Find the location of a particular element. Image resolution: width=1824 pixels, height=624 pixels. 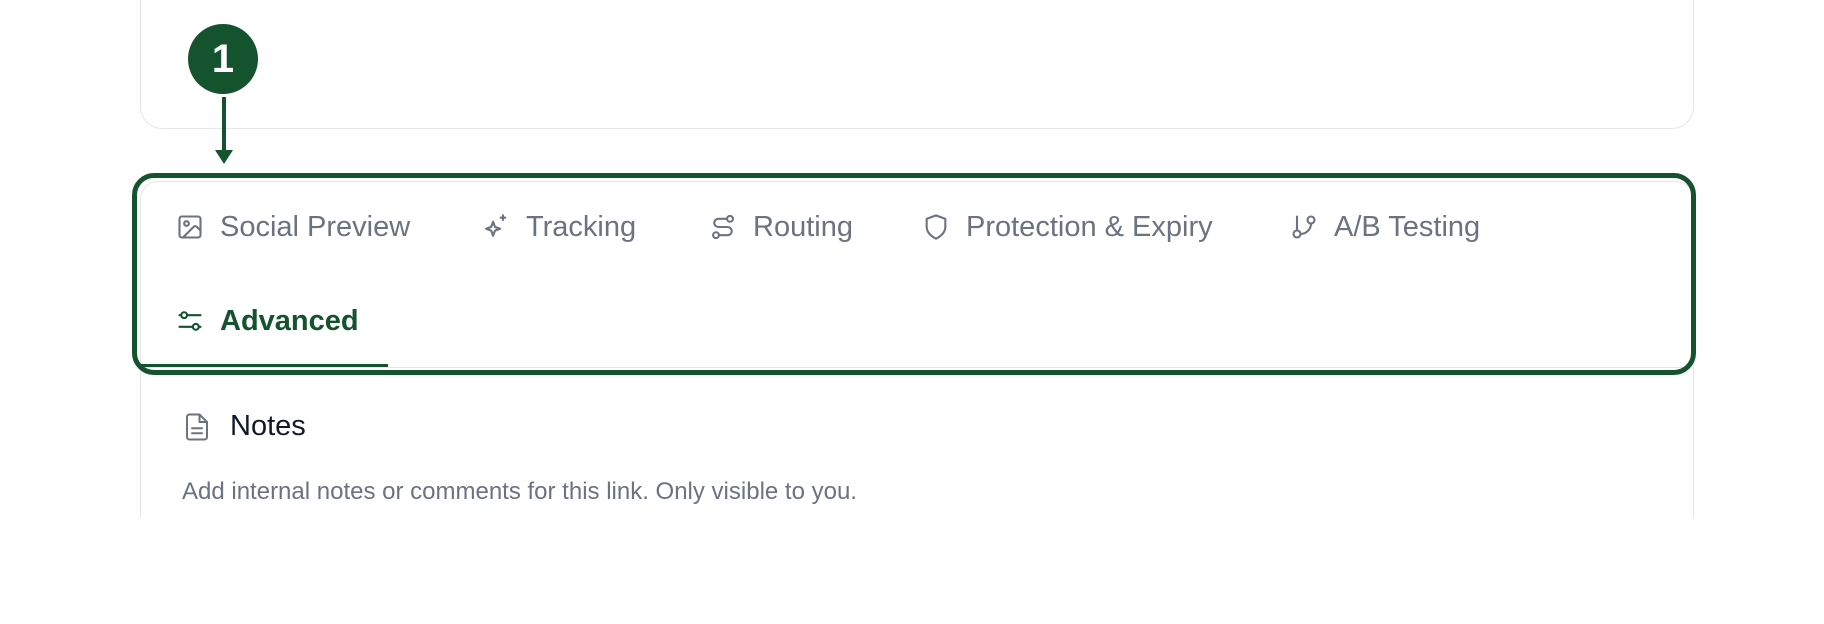

shield-icon is located at coordinates (936, 227).